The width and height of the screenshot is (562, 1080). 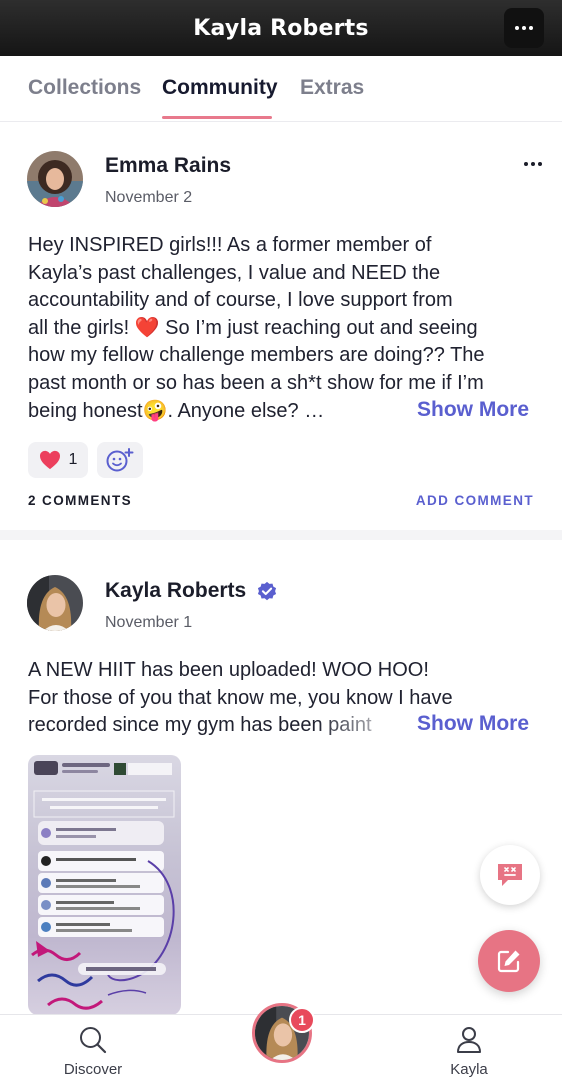 What do you see at coordinates (281, 1041) in the screenshot?
I see `bottom-nav: Discover 1 Kayla` at bounding box center [281, 1041].